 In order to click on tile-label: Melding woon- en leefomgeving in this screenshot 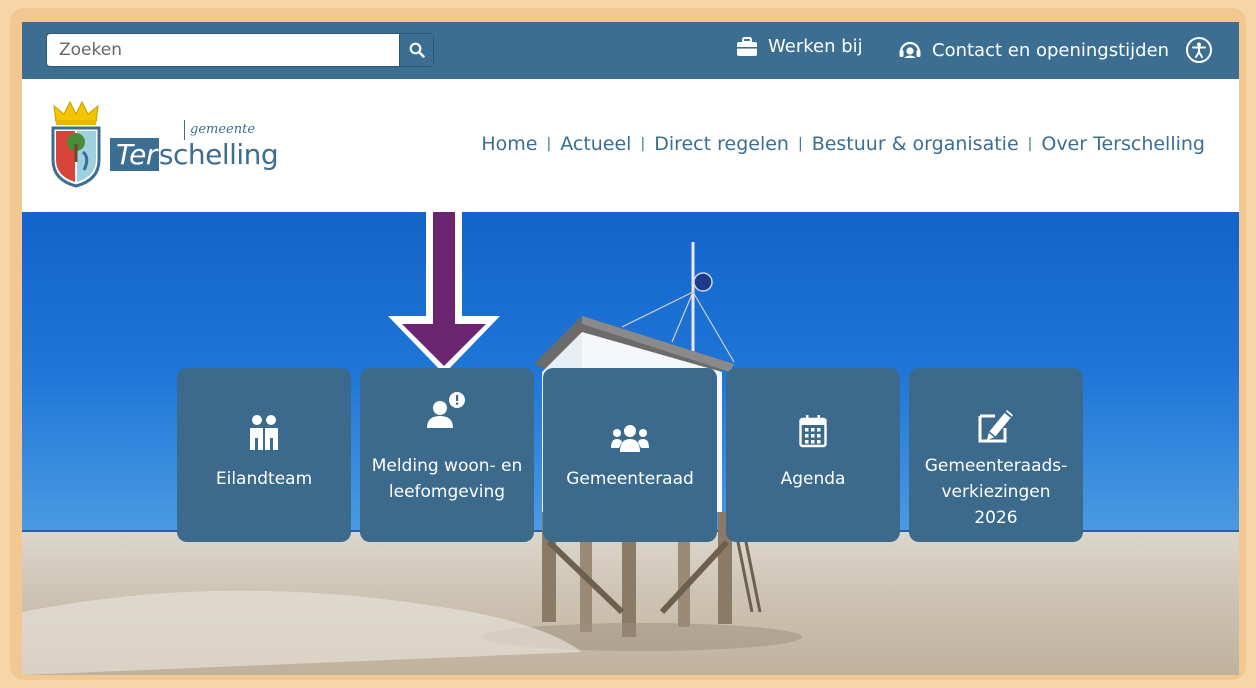, I will do `click(447, 479)`.